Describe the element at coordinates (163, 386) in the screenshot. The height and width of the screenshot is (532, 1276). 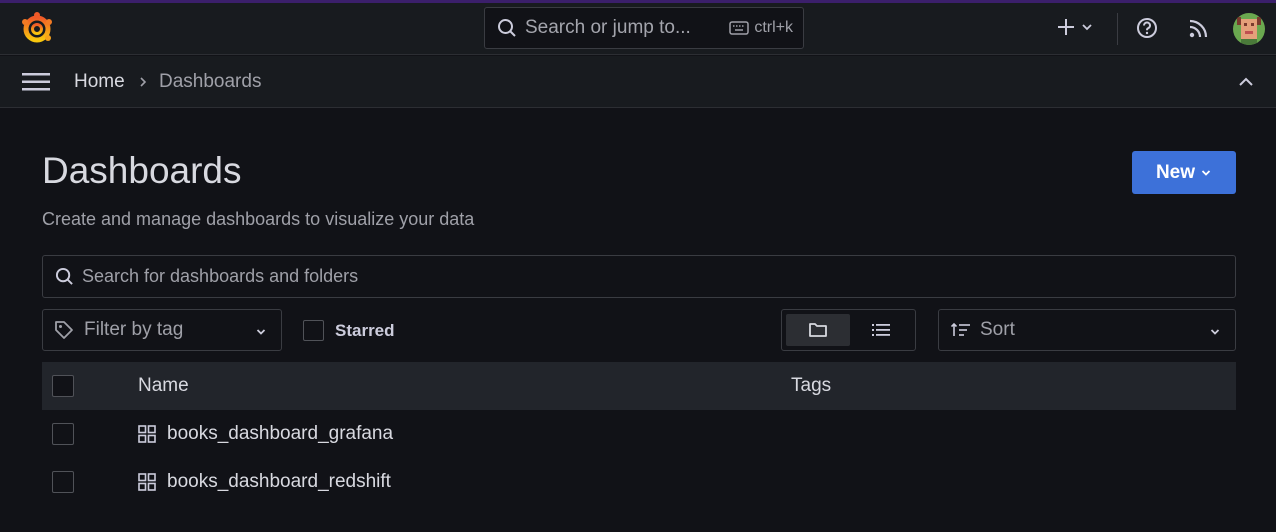
I see `column-header-name: Name` at that location.